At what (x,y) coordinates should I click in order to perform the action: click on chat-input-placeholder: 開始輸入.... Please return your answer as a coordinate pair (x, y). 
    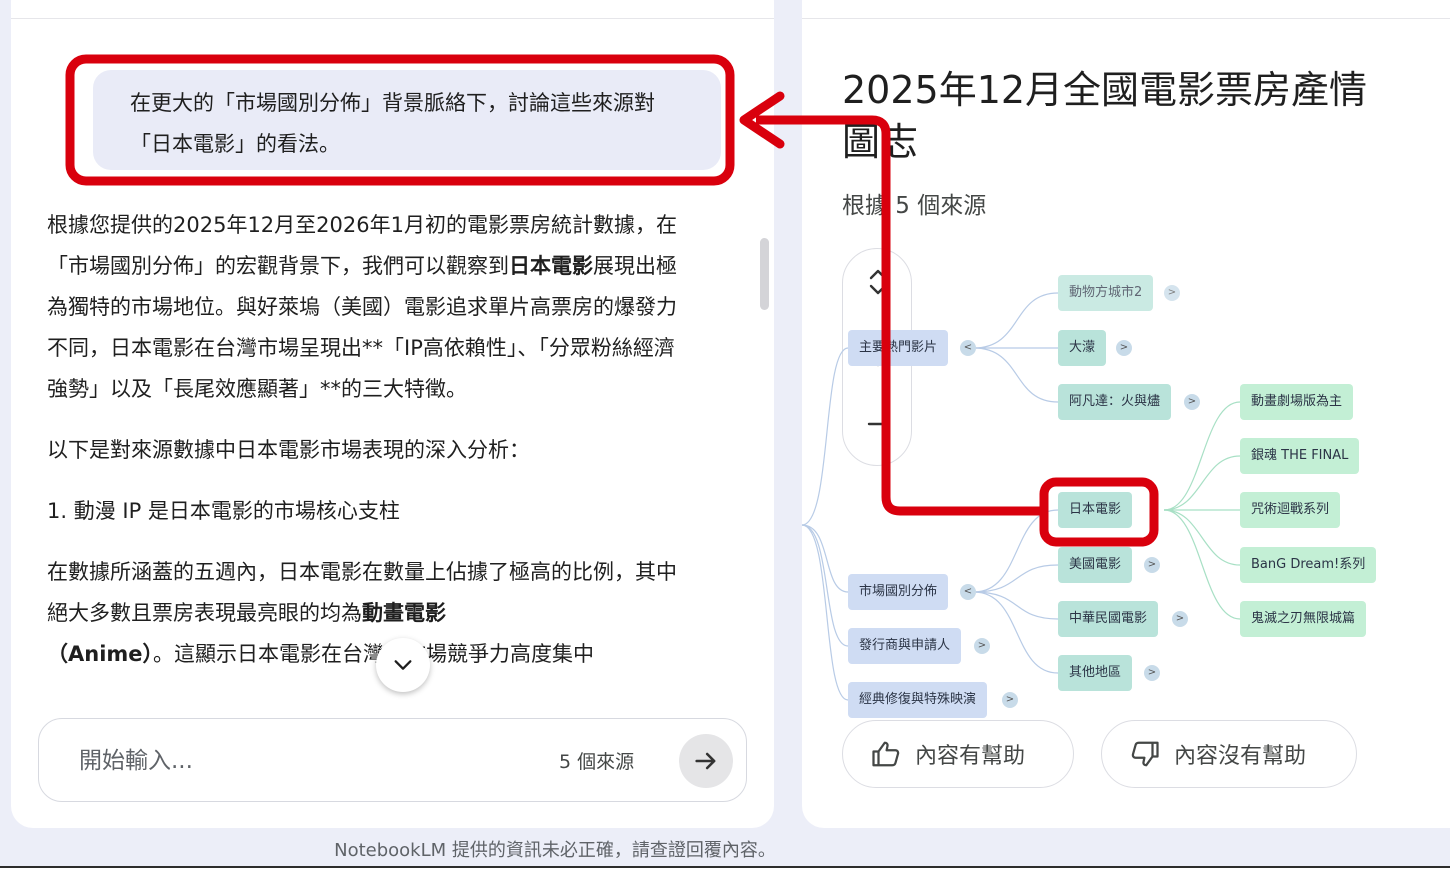
    Looking at the image, I should click on (136, 758).